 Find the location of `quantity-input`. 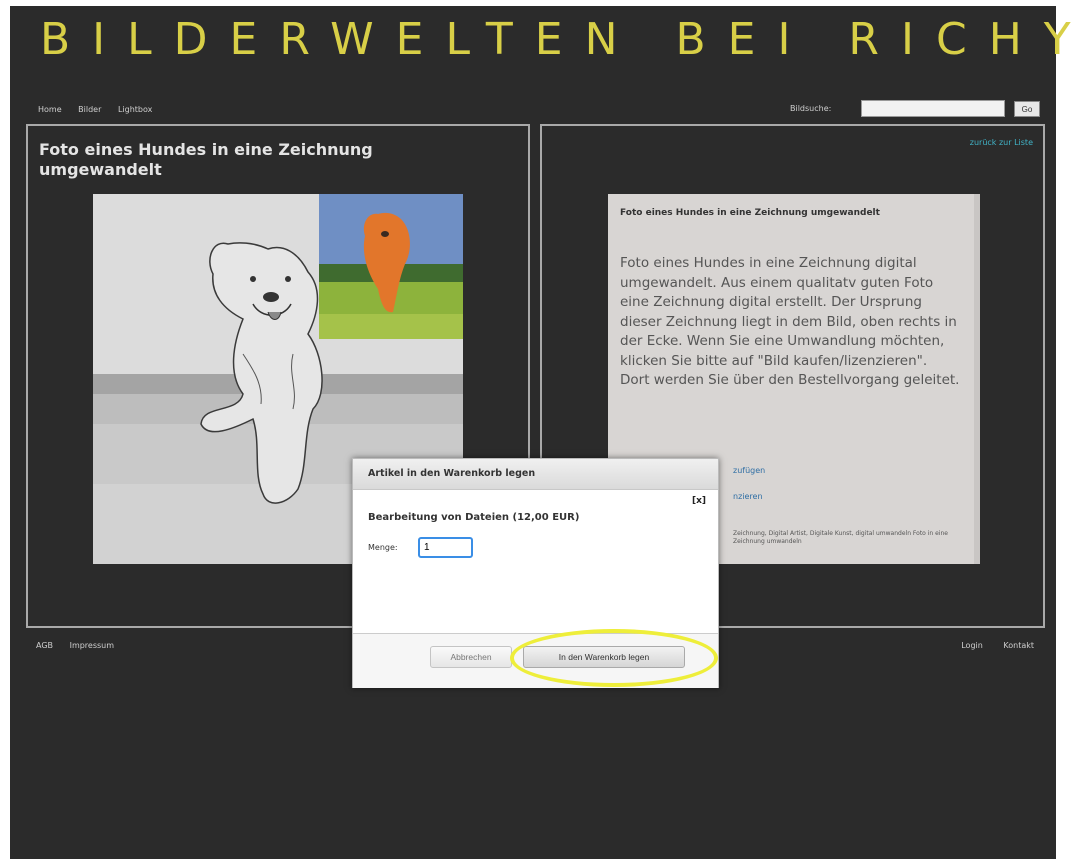

quantity-input is located at coordinates (445, 547).